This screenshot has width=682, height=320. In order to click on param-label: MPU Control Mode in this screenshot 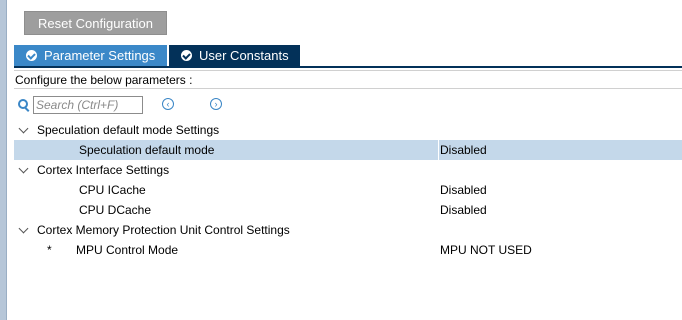, I will do `click(127, 250)`.